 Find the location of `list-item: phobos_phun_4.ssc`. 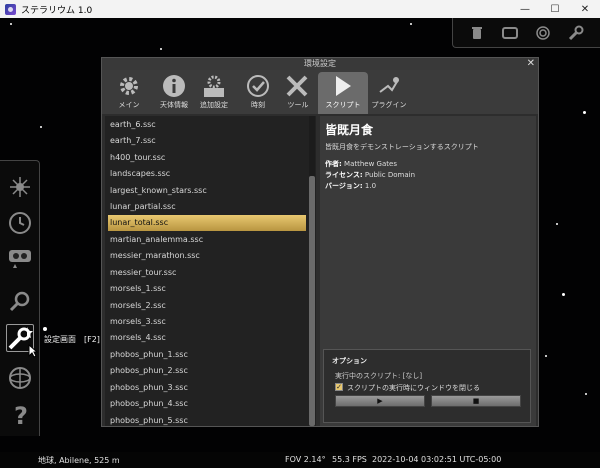

list-item: phobos_phun_4.ssc is located at coordinates (207, 404).